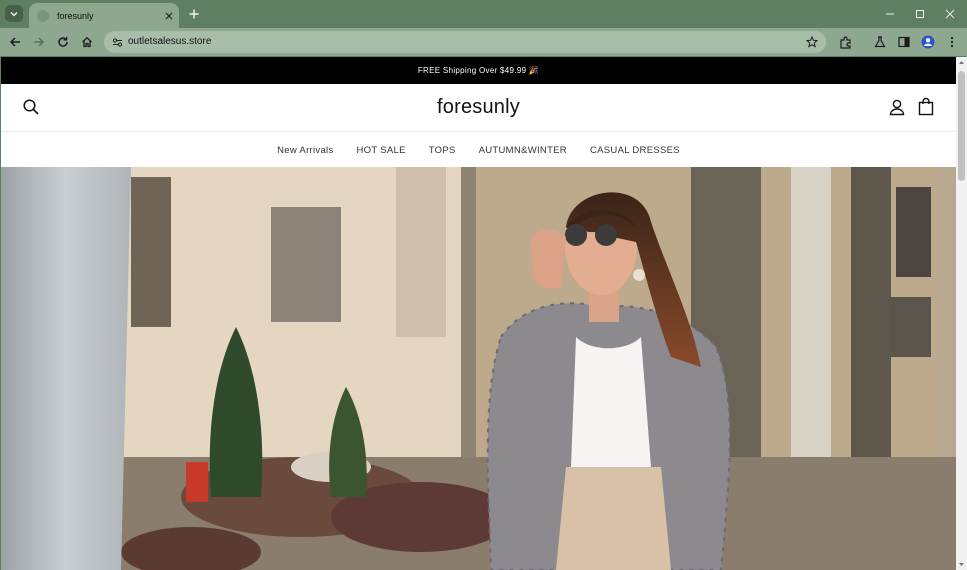  I want to click on site-logo: foresunly, so click(478, 107).